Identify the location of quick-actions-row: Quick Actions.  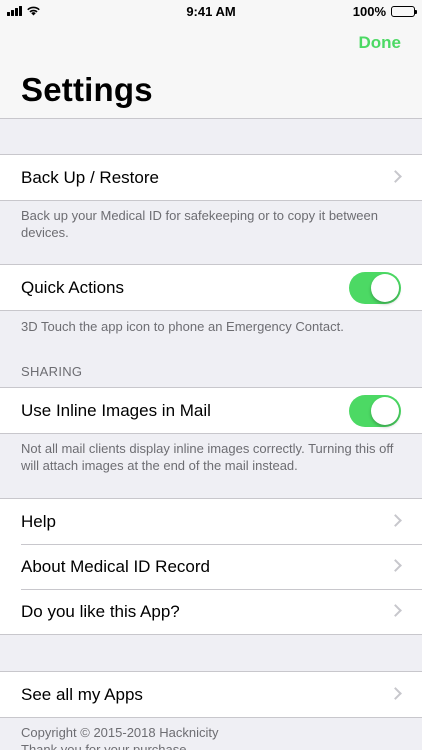
(211, 287).